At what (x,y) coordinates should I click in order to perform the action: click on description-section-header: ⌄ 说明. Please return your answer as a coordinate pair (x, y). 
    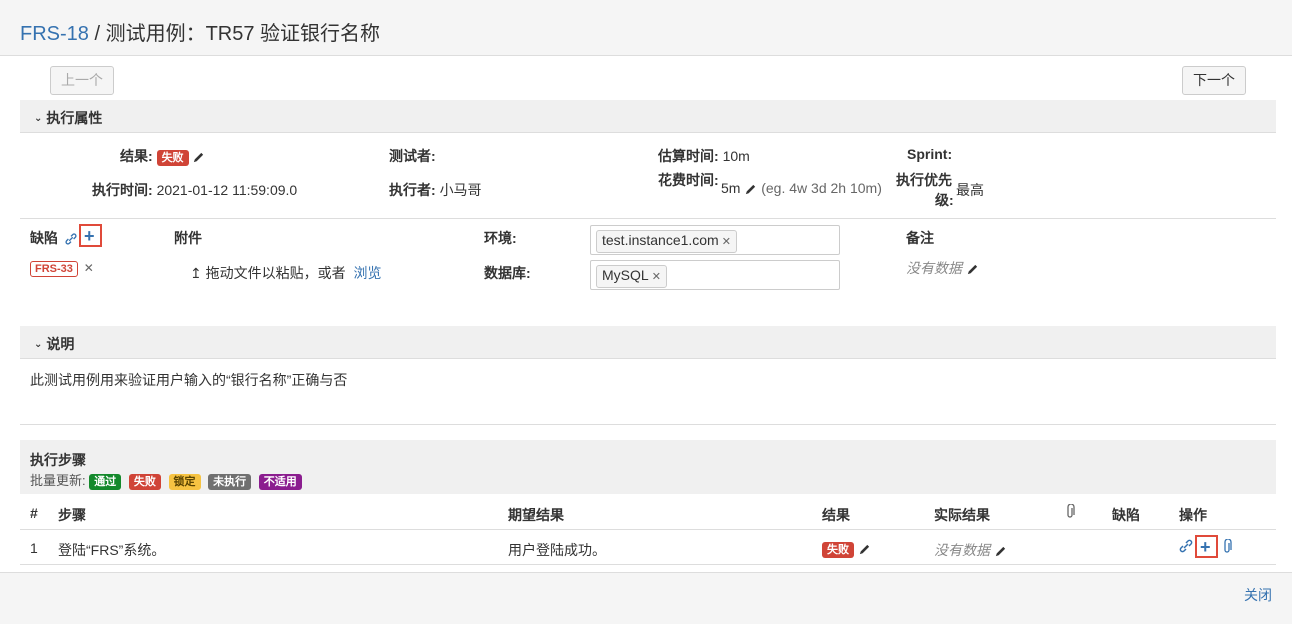
    Looking at the image, I should click on (648, 342).